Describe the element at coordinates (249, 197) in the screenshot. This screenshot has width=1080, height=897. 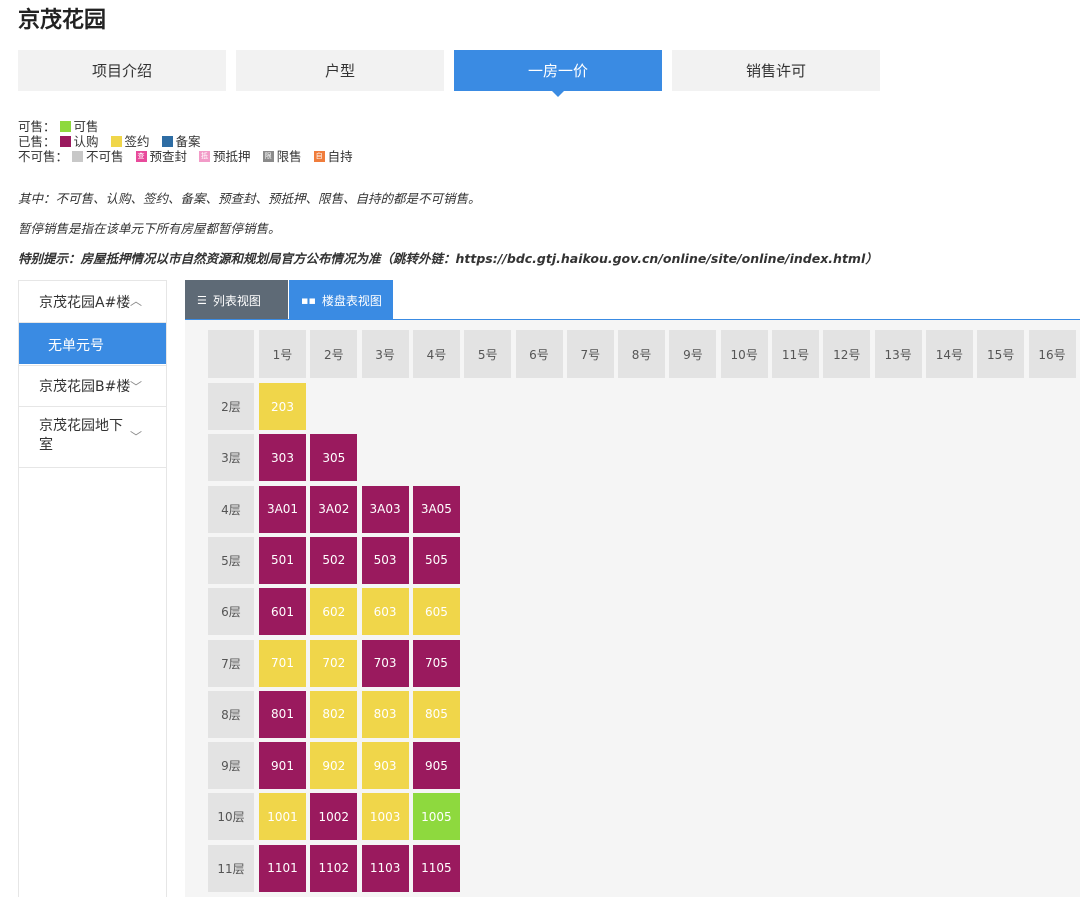
I see `note-unsellable: 其中：不可售、认购、签约、备案、预查封、预抵押、限售、自持的都是不可销售。` at that location.